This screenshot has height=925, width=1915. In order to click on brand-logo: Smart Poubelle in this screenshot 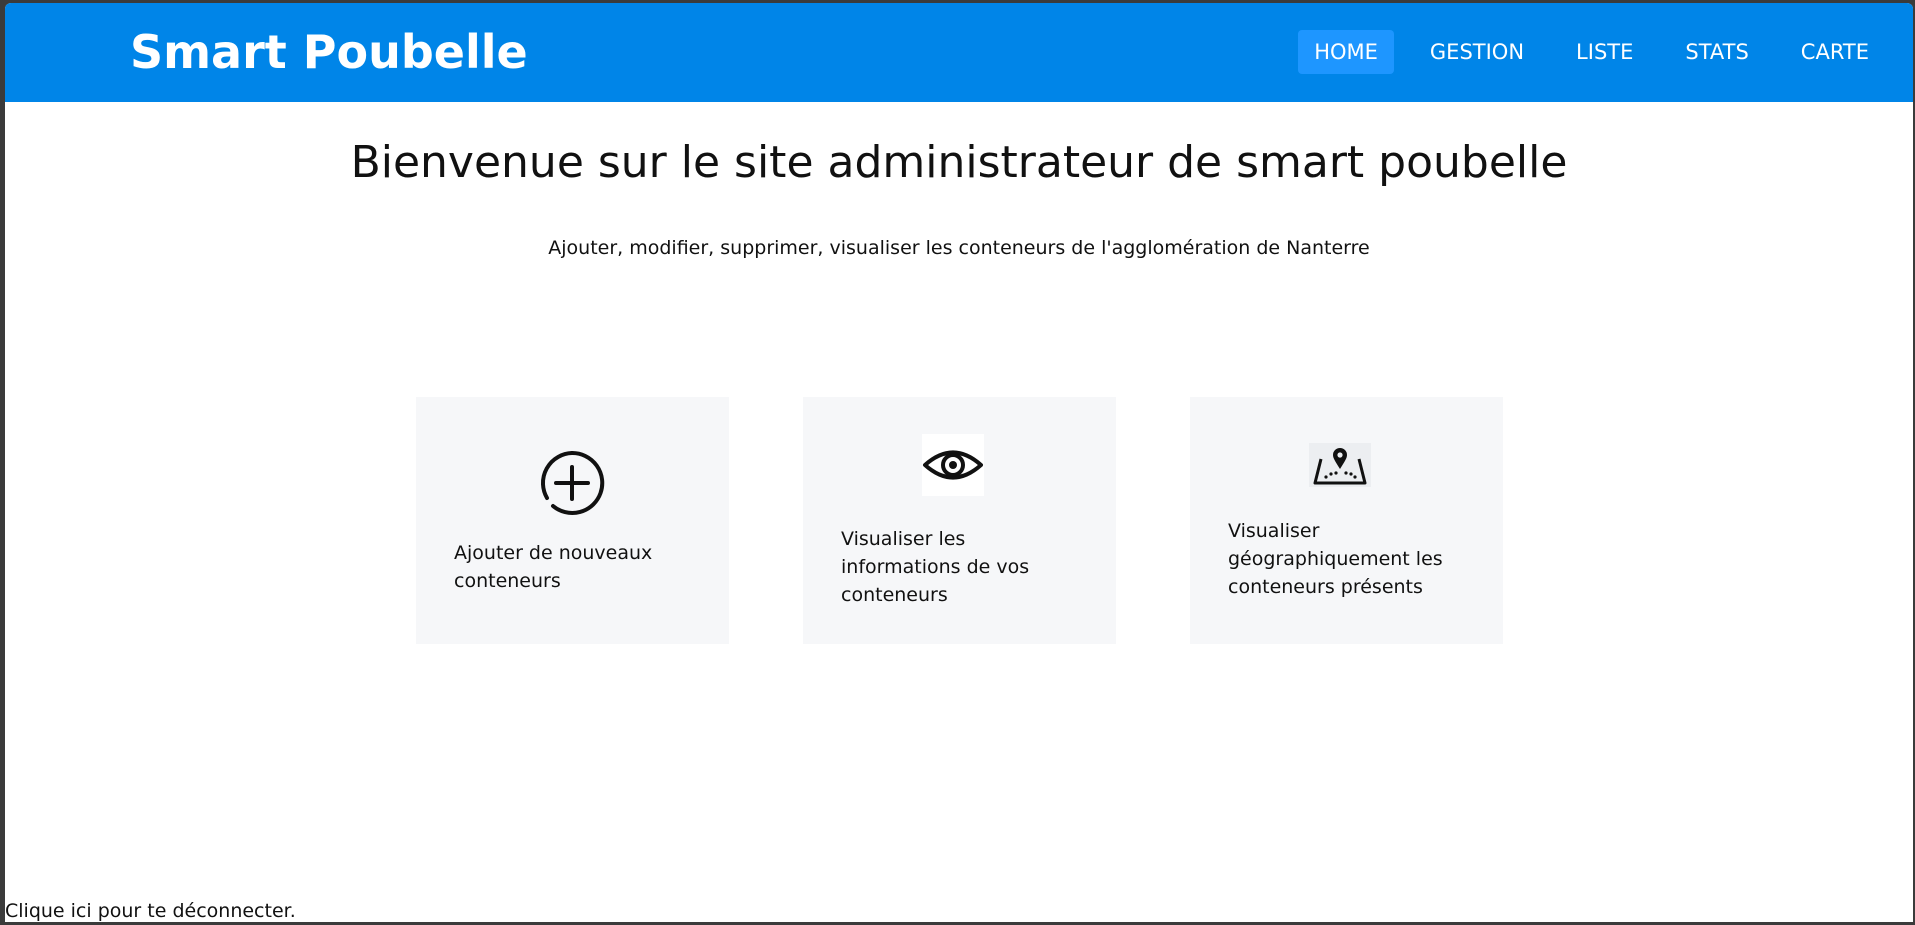, I will do `click(329, 52)`.